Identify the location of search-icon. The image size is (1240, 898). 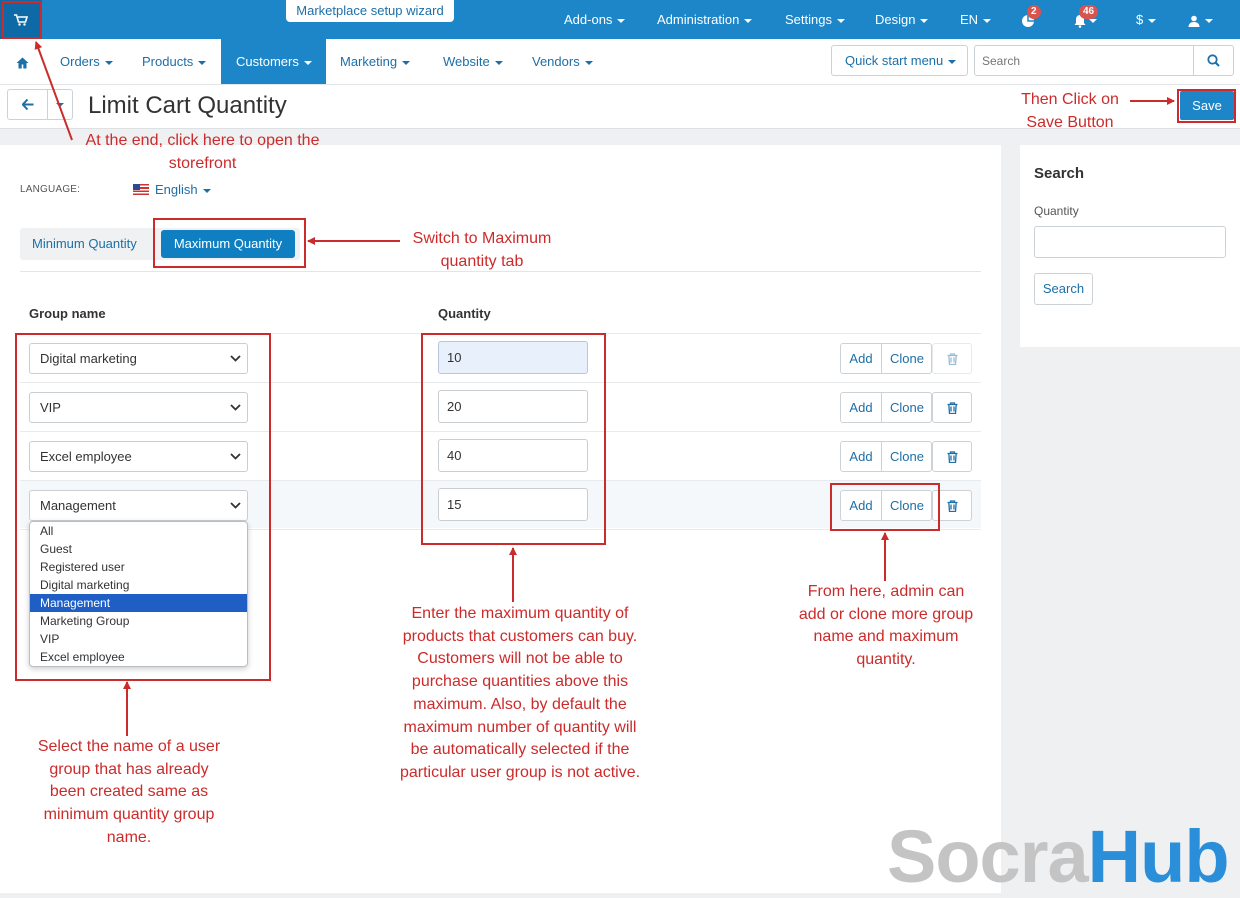
(1213, 60).